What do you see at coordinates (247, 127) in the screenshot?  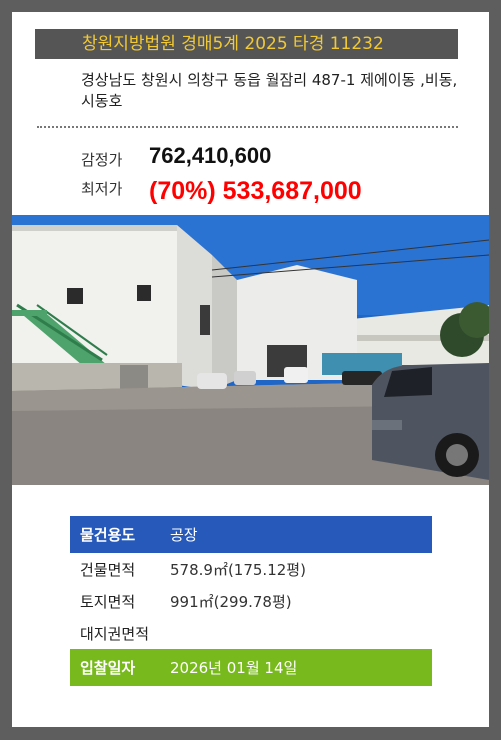 I see `divider` at bounding box center [247, 127].